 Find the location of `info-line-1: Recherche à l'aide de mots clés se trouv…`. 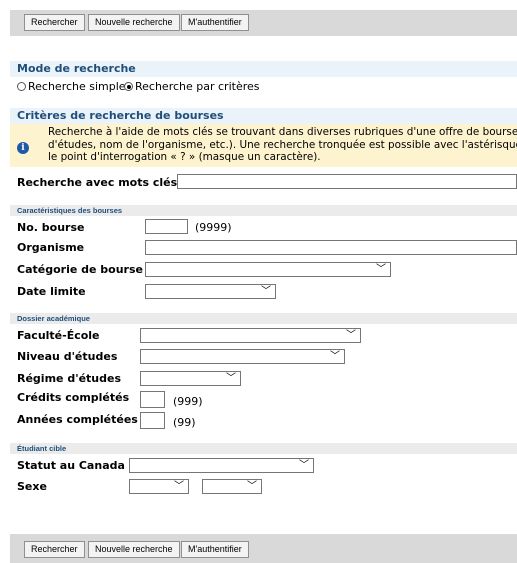

info-line-1: Recherche à l'aide de mots clés se trouv… is located at coordinates (282, 132).